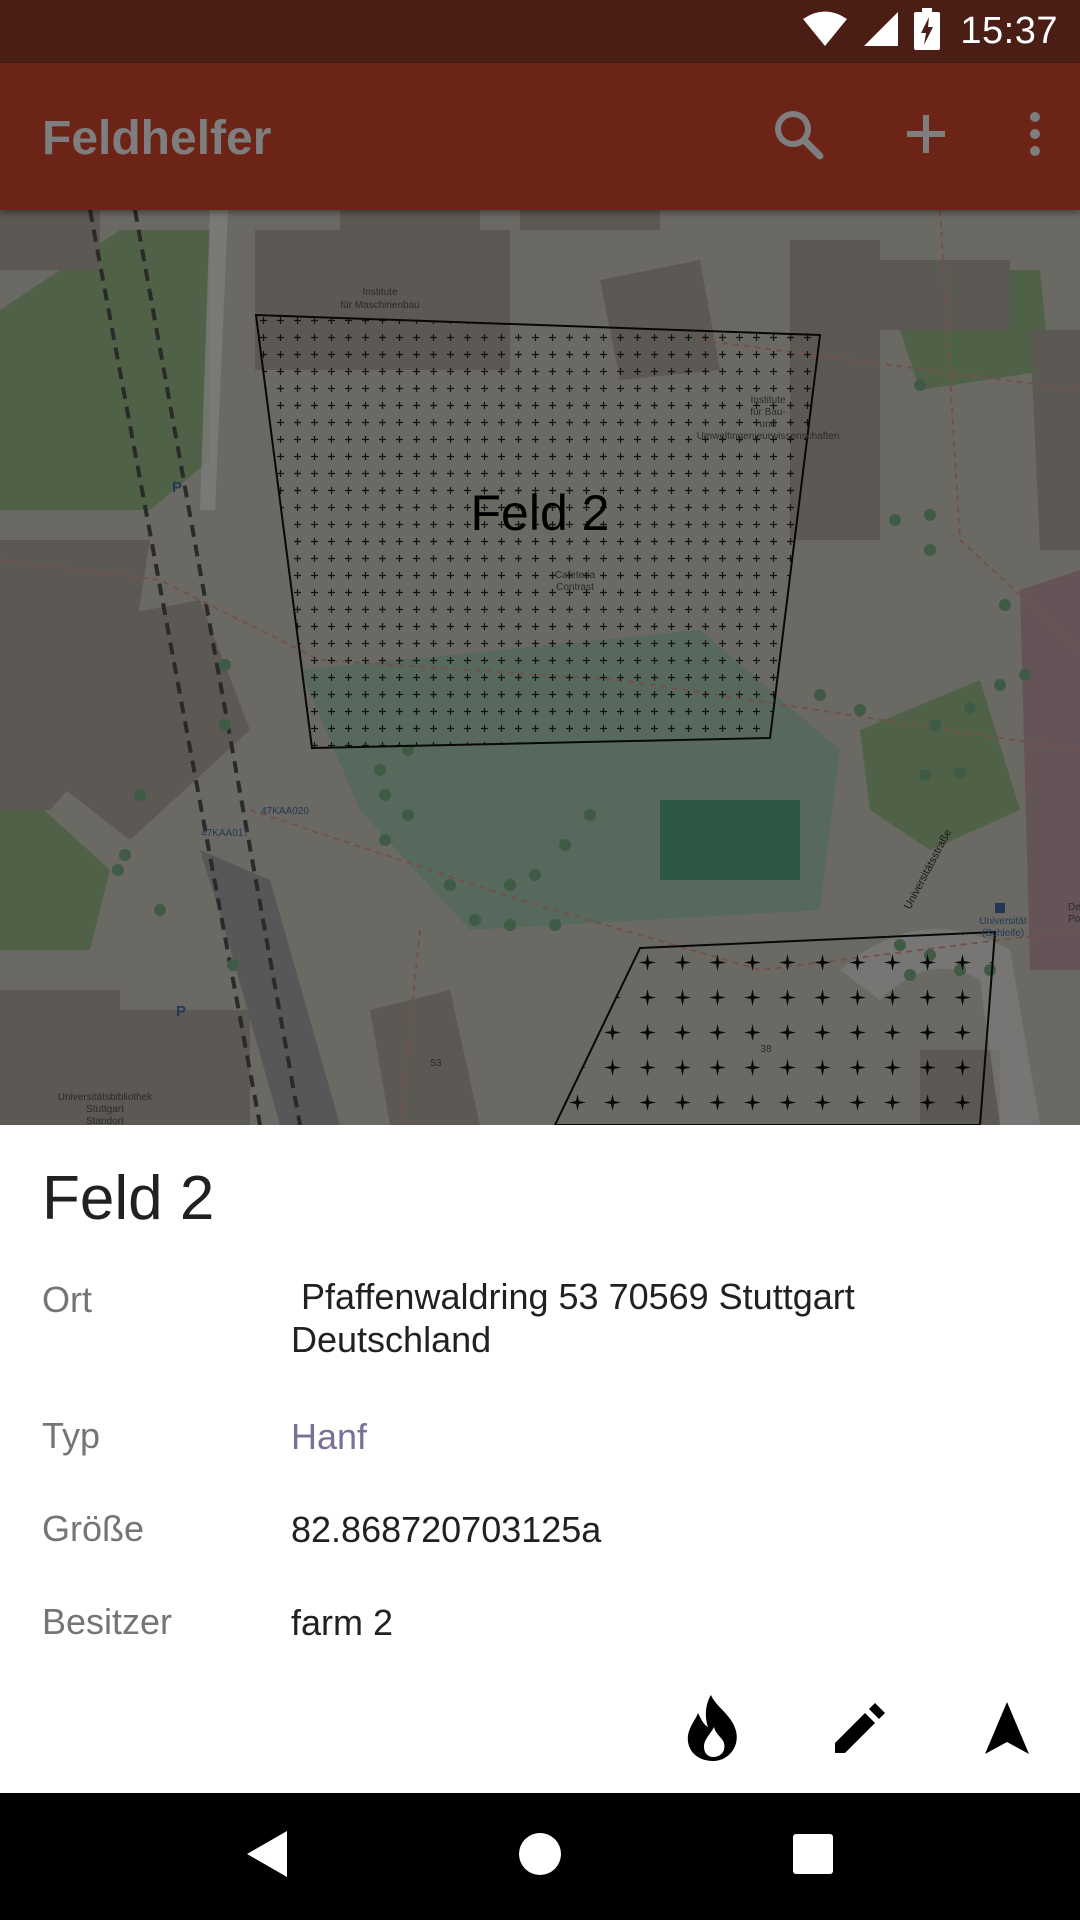 Image resolution: width=1080 pixels, height=1920 pixels. I want to click on add-icon, so click(926, 136).